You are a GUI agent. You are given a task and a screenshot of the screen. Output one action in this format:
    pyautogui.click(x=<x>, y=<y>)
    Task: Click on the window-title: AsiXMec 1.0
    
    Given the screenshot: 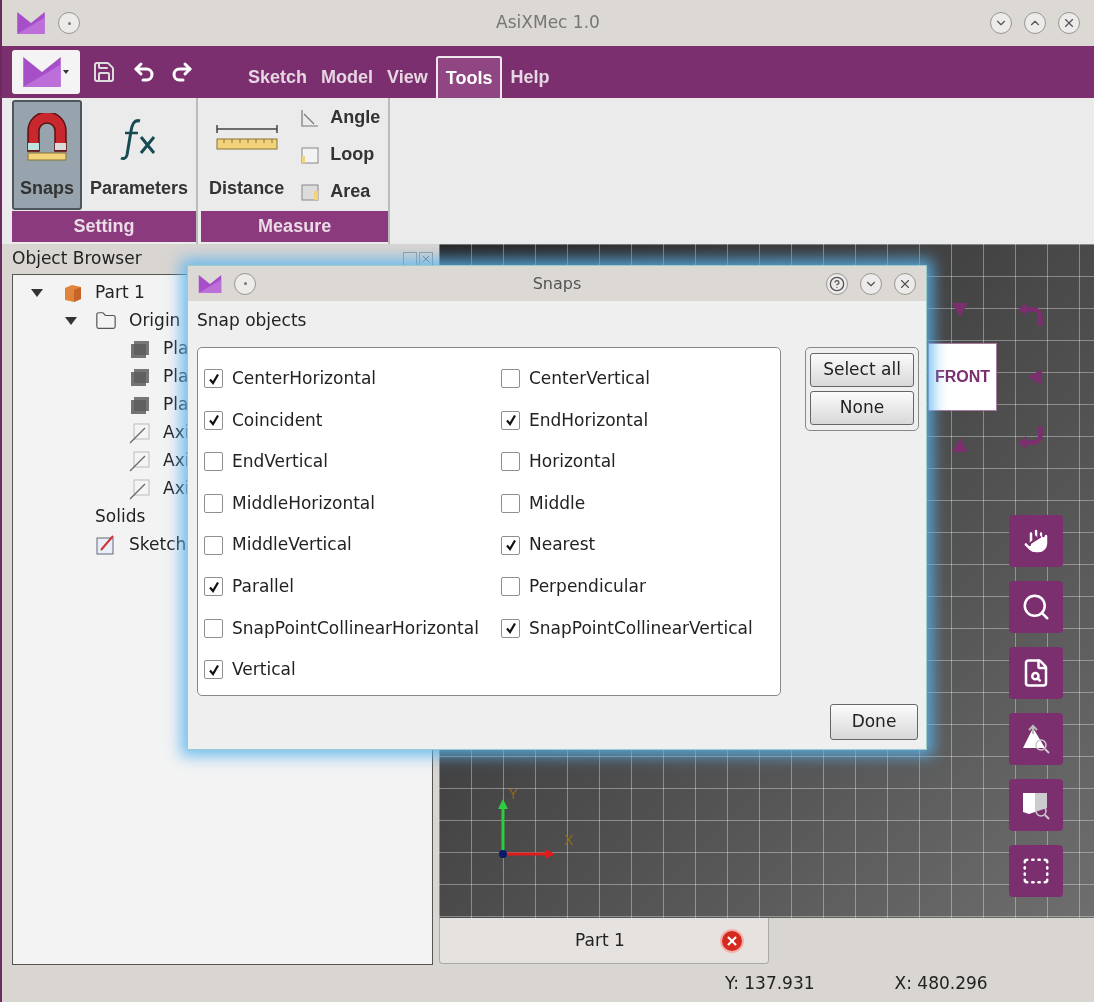 What is the action you would take?
    pyautogui.click(x=548, y=23)
    